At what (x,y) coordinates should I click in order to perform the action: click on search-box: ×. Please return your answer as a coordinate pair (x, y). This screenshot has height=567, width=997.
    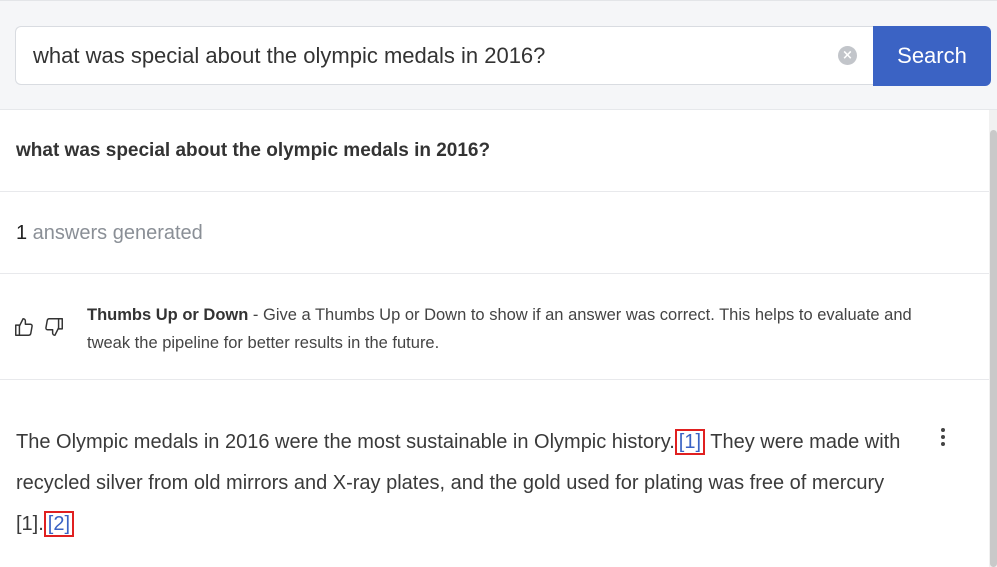
    Looking at the image, I should click on (445, 55).